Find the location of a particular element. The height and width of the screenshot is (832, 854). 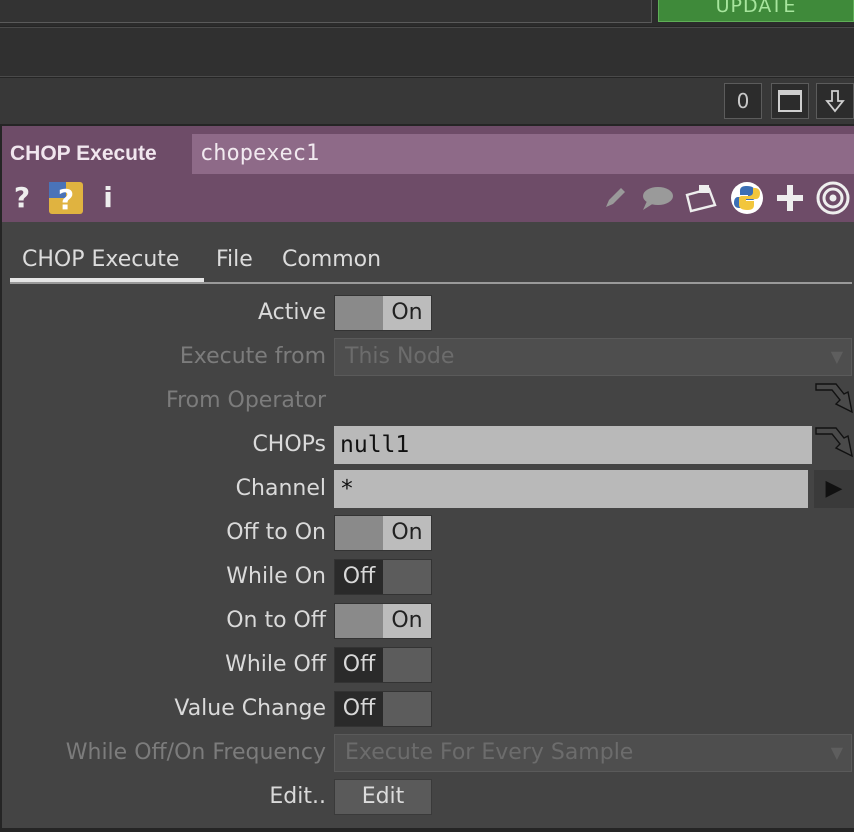

help-icon: ? is located at coordinates (22, 198).